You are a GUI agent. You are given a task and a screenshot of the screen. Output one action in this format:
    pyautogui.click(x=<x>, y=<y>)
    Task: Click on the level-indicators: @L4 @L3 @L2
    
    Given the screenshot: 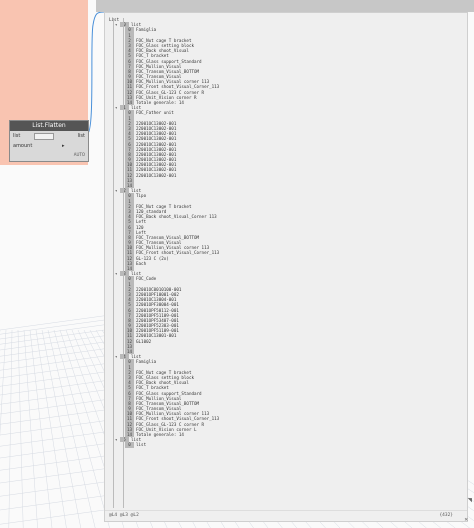 What is the action you would take?
    pyautogui.click(x=124, y=516)
    